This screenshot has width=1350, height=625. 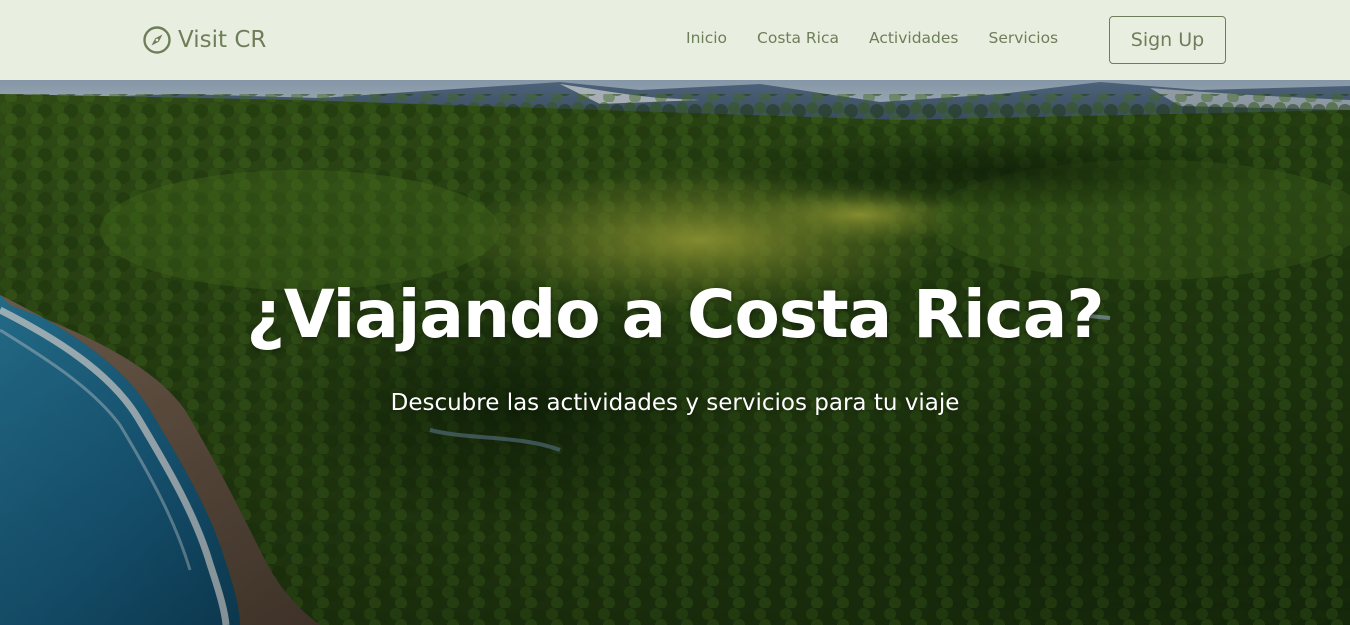 What do you see at coordinates (222, 40) in the screenshot?
I see `brand-name: Visit CR` at bounding box center [222, 40].